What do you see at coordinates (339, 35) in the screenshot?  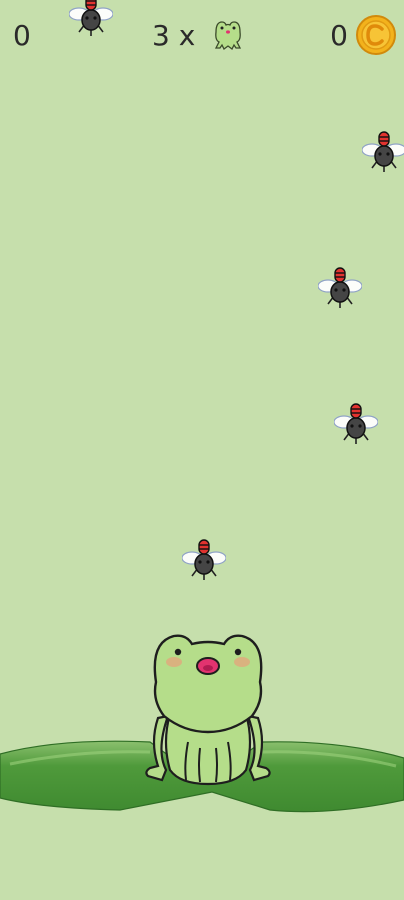 I see `coin-counter: 0` at bounding box center [339, 35].